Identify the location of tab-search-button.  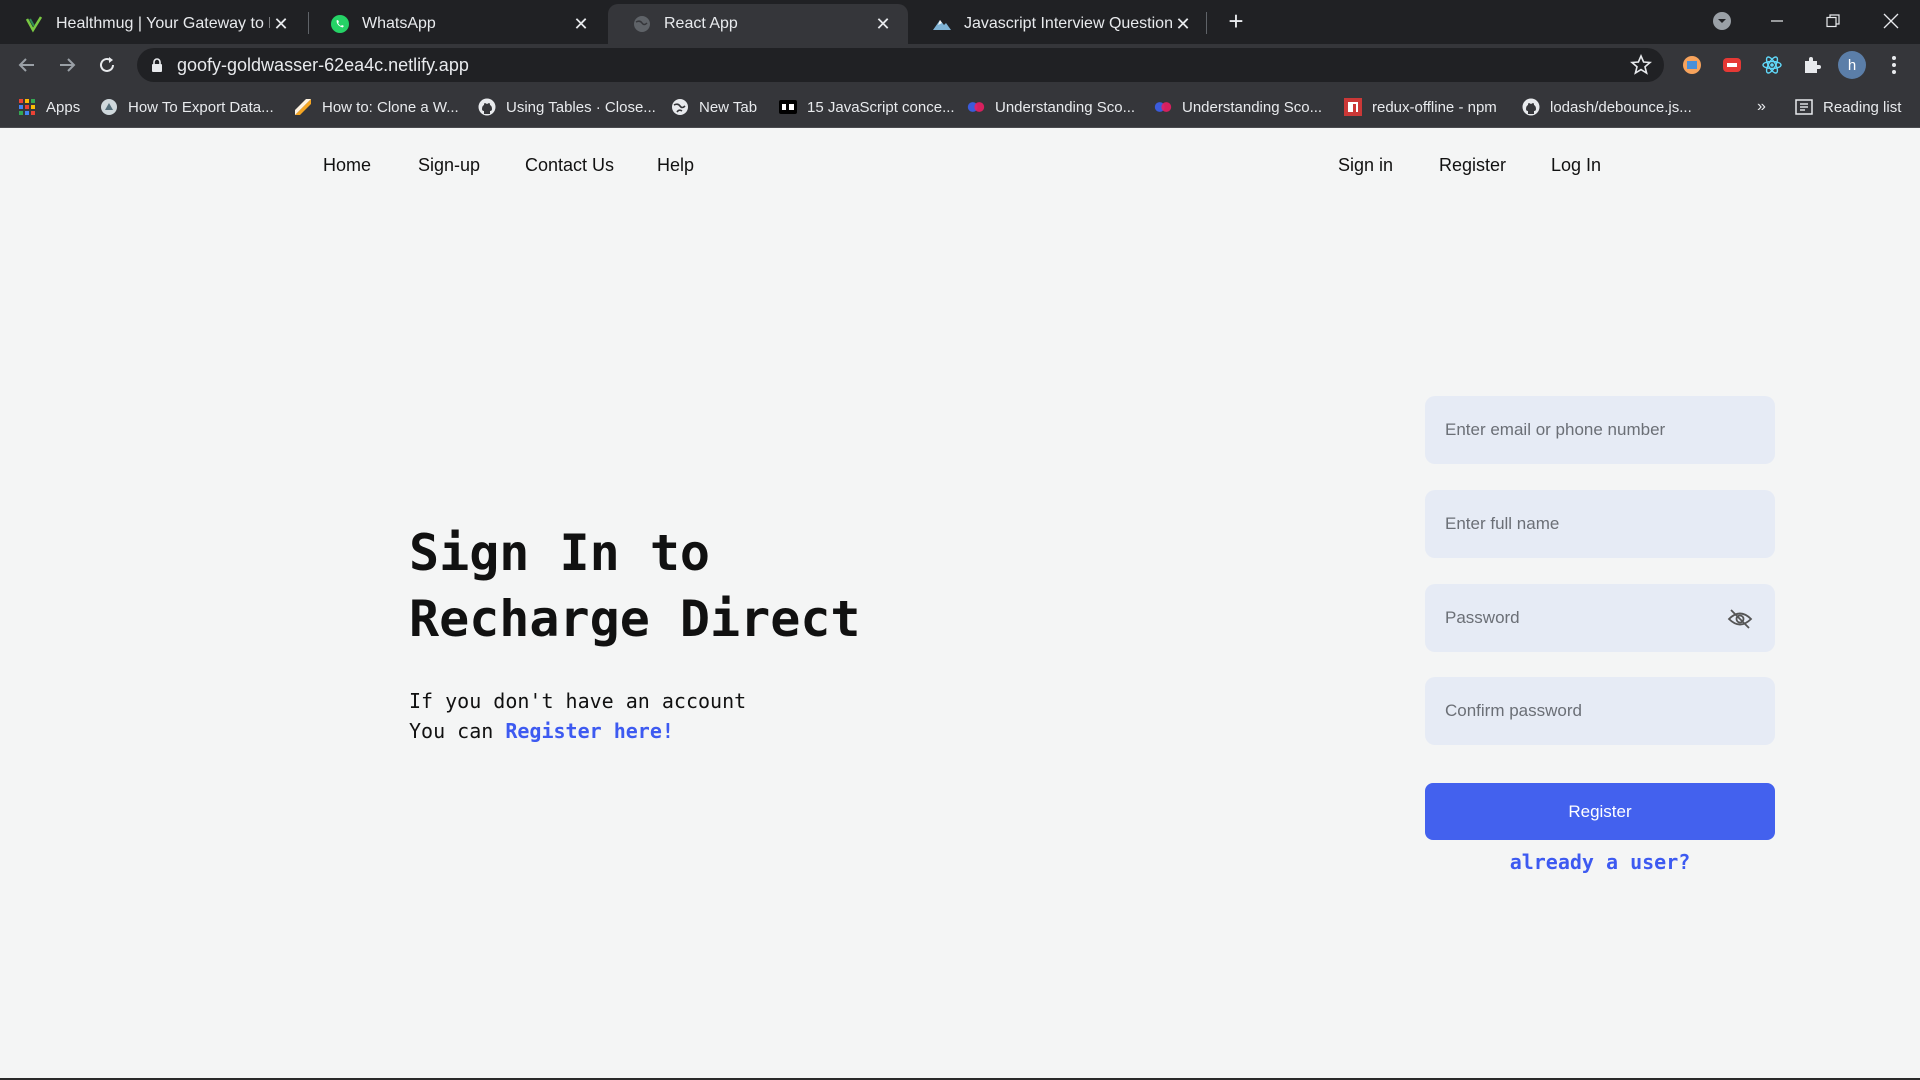
(1722, 21).